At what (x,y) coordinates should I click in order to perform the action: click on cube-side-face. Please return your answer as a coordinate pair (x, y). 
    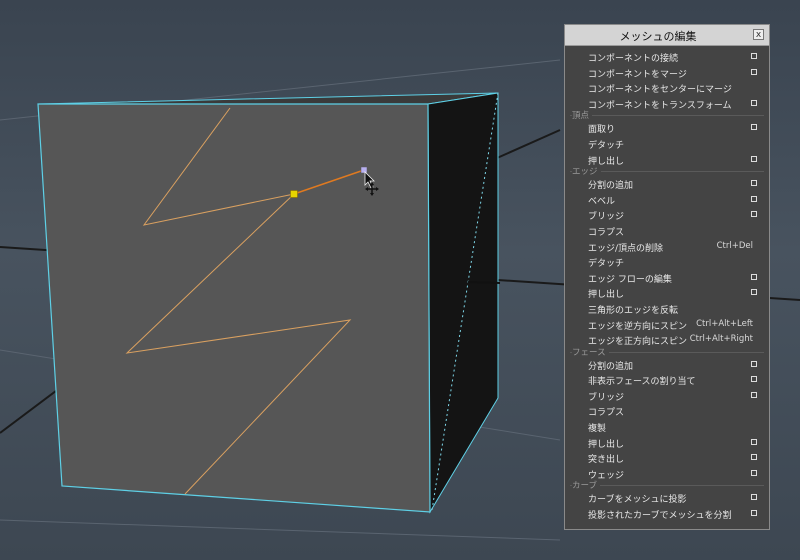
    Looking at the image, I should click on (463, 303).